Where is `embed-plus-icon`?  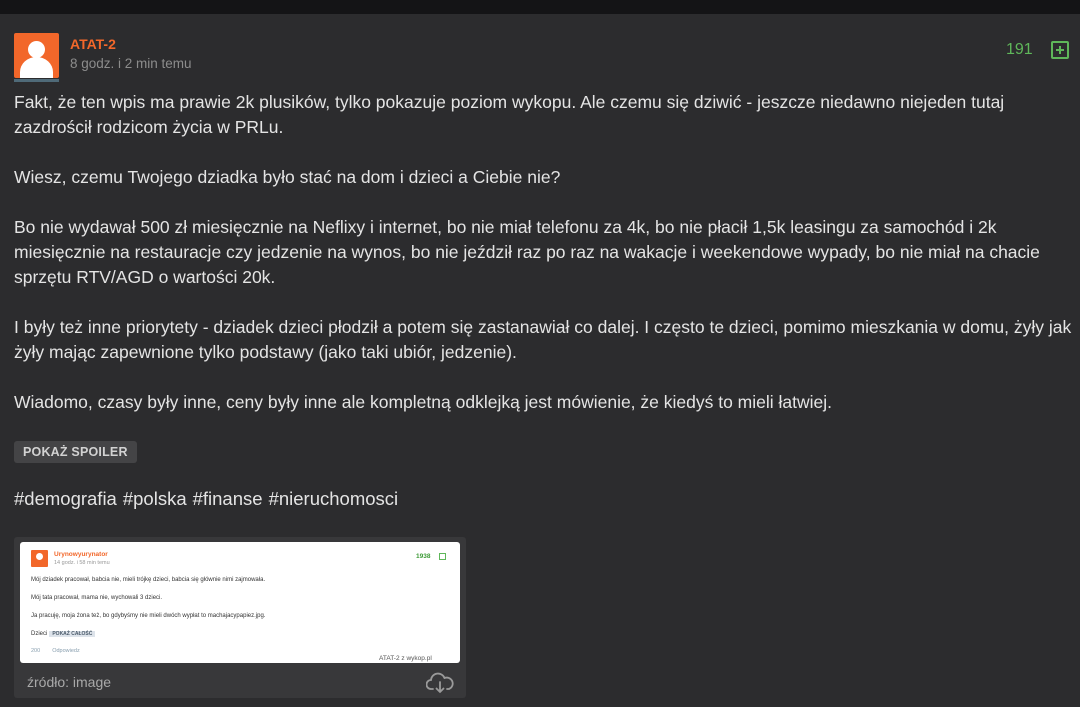
embed-plus-icon is located at coordinates (442, 556).